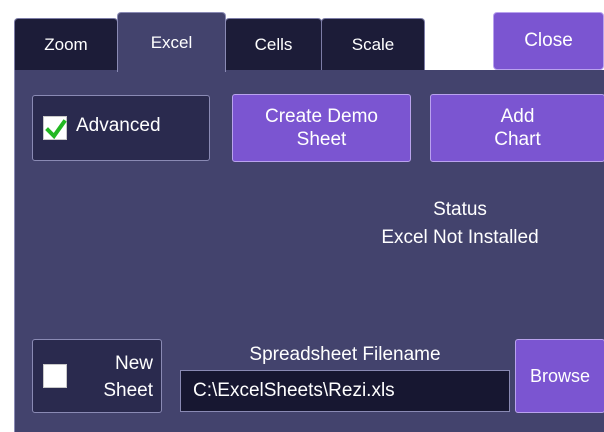  What do you see at coordinates (128, 390) in the screenshot?
I see `new-sheet-label-line2: Sheet` at bounding box center [128, 390].